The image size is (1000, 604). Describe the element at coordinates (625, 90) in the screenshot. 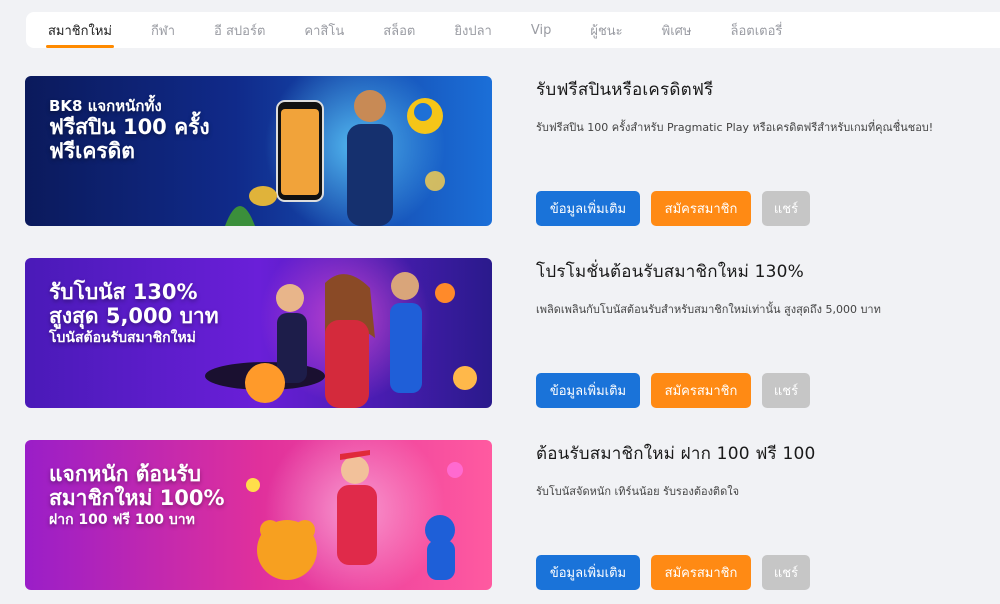

I see `promo-title: รับฟรีสปินหรือเครดิตฟรี` at that location.